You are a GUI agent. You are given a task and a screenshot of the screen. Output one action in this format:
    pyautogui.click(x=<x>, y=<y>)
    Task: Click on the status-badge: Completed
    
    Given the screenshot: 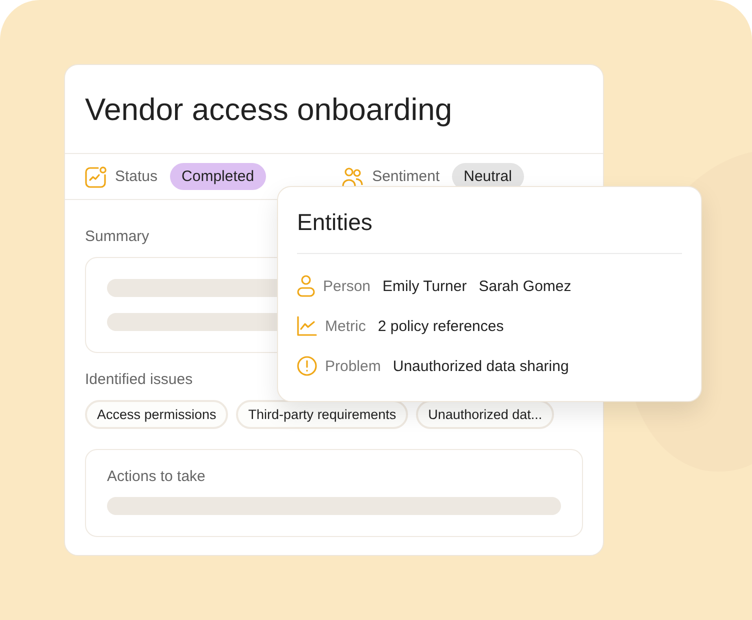 What is the action you would take?
    pyautogui.click(x=218, y=176)
    